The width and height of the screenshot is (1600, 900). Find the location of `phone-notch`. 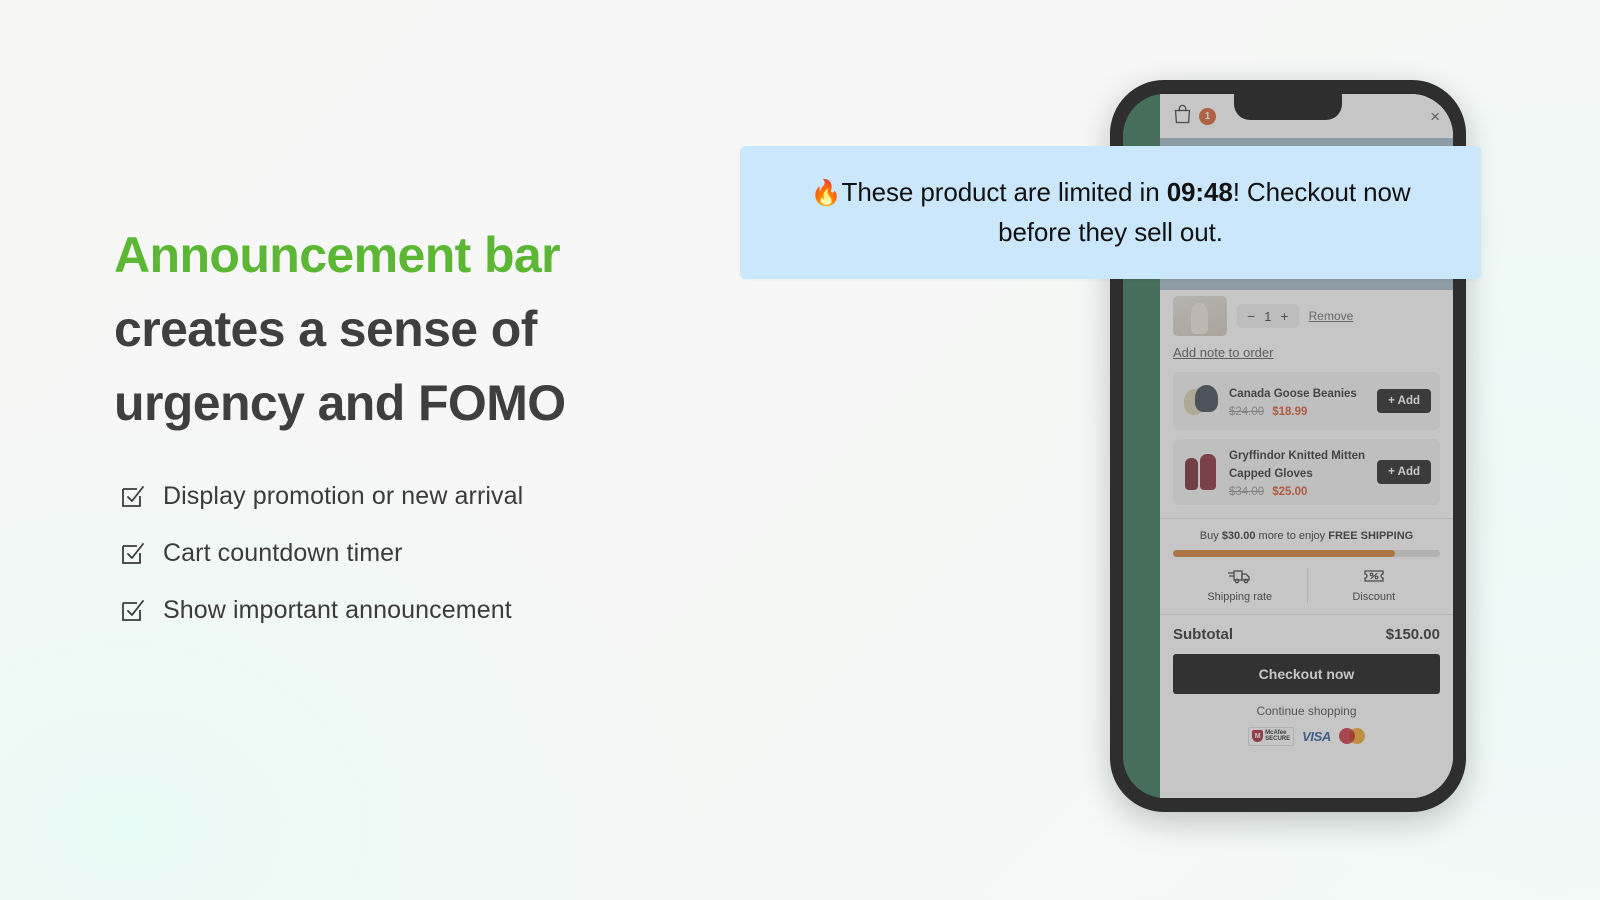

phone-notch is located at coordinates (1288, 107).